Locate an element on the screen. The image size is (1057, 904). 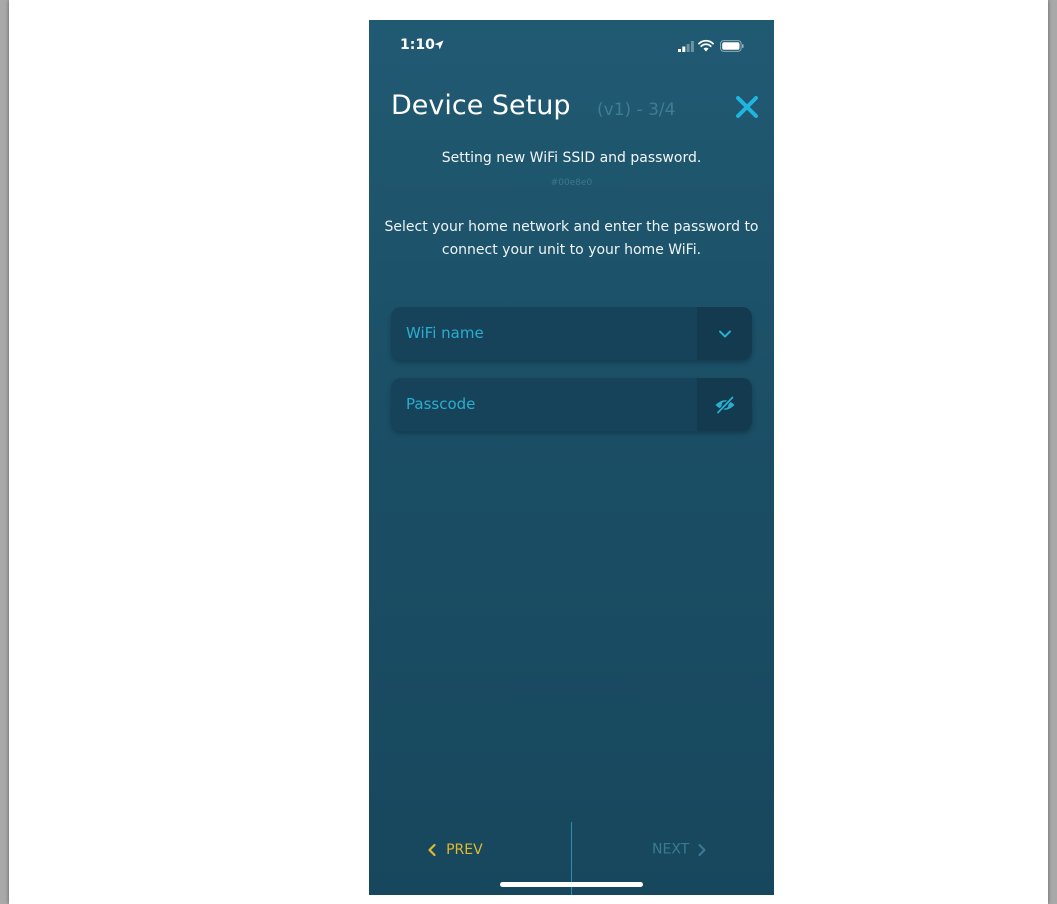
device-id: #00e8e0 is located at coordinates (571, 183).